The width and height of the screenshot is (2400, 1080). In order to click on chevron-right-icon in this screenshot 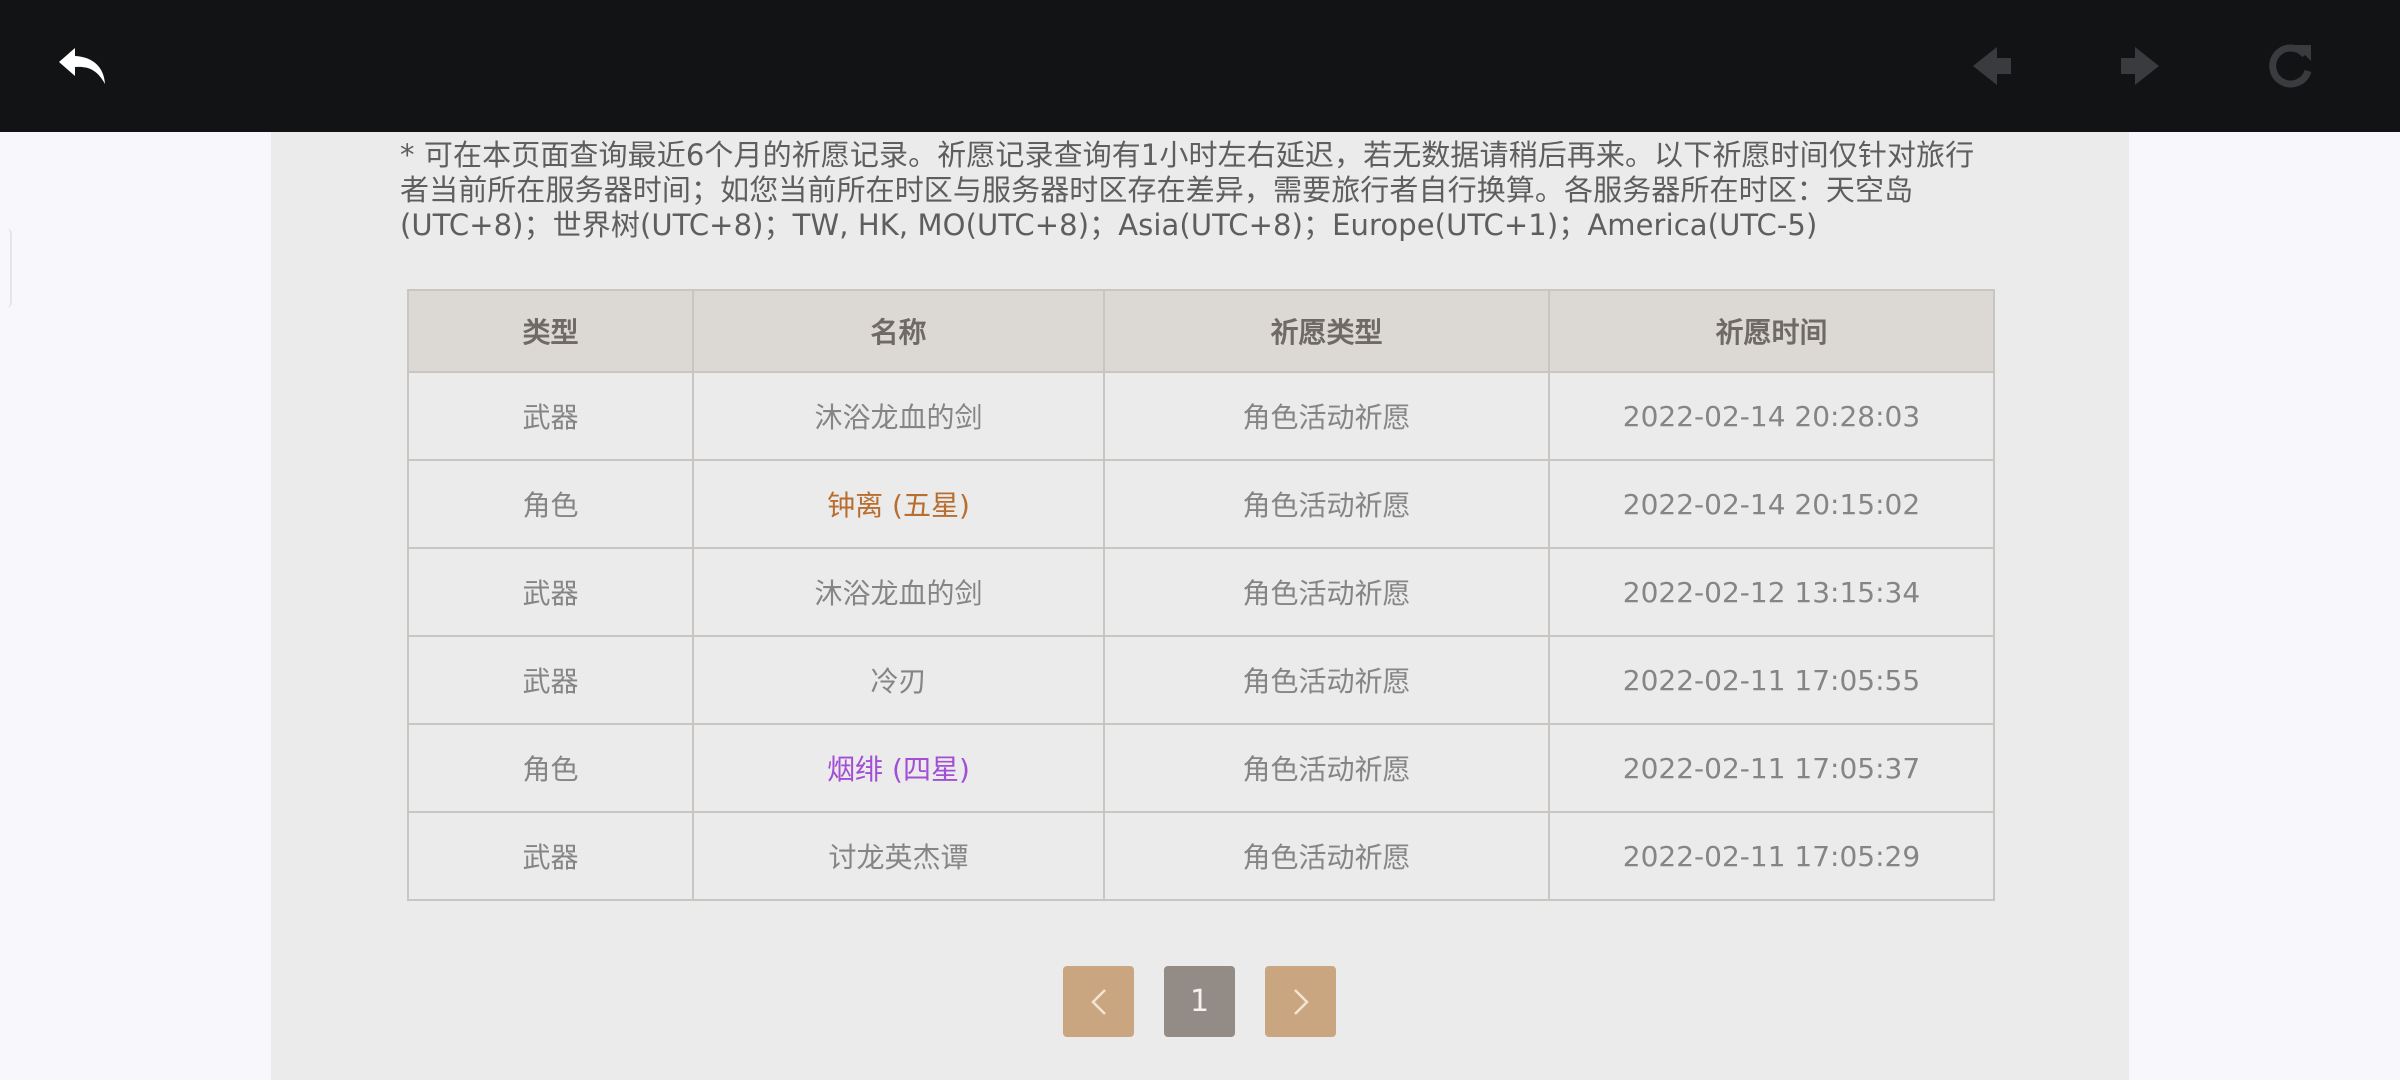, I will do `click(1301, 1001)`.